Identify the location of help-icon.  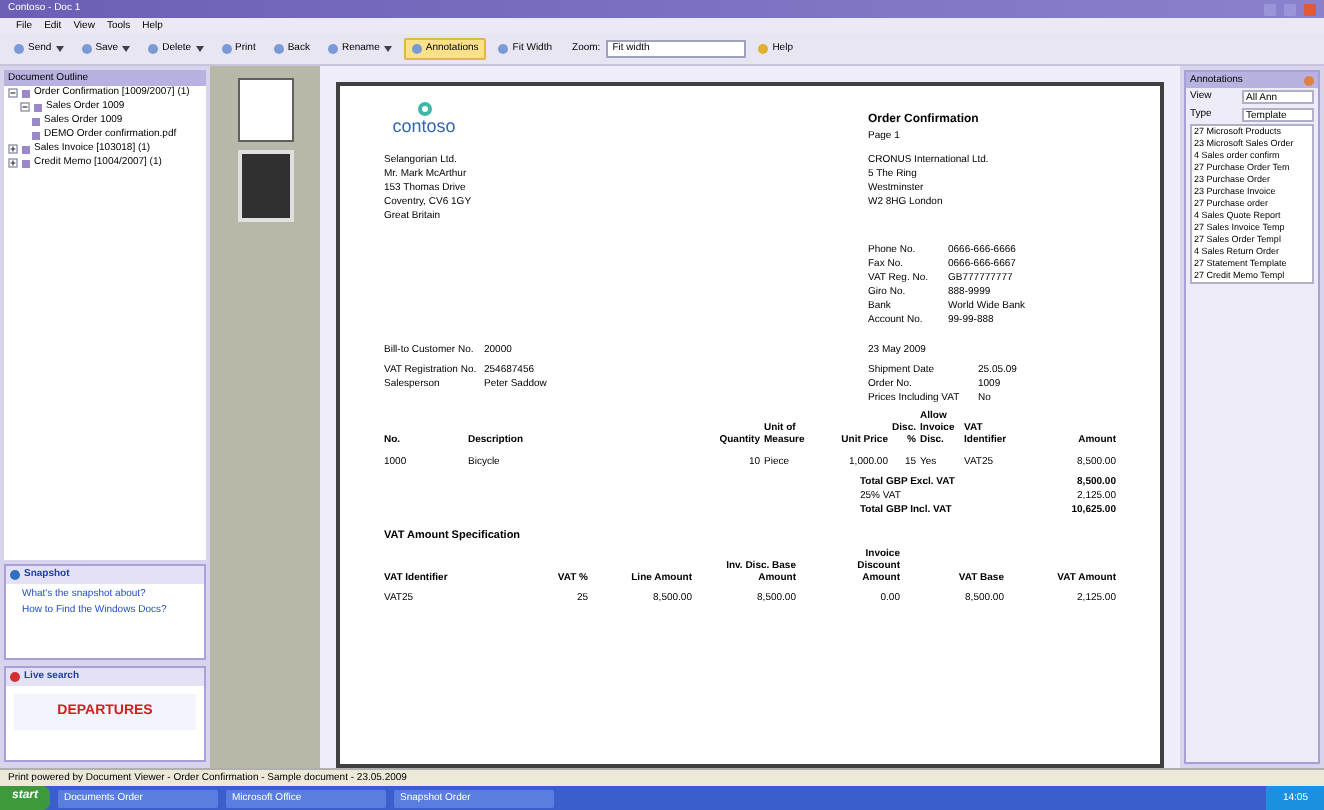
(763, 49).